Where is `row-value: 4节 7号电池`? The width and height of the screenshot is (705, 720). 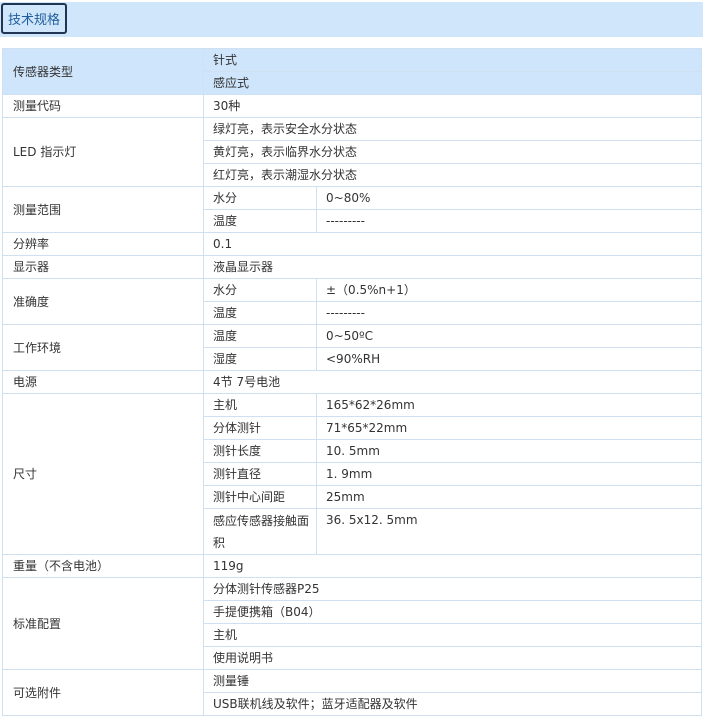
row-value: 4节 7号电池 is located at coordinates (452, 382).